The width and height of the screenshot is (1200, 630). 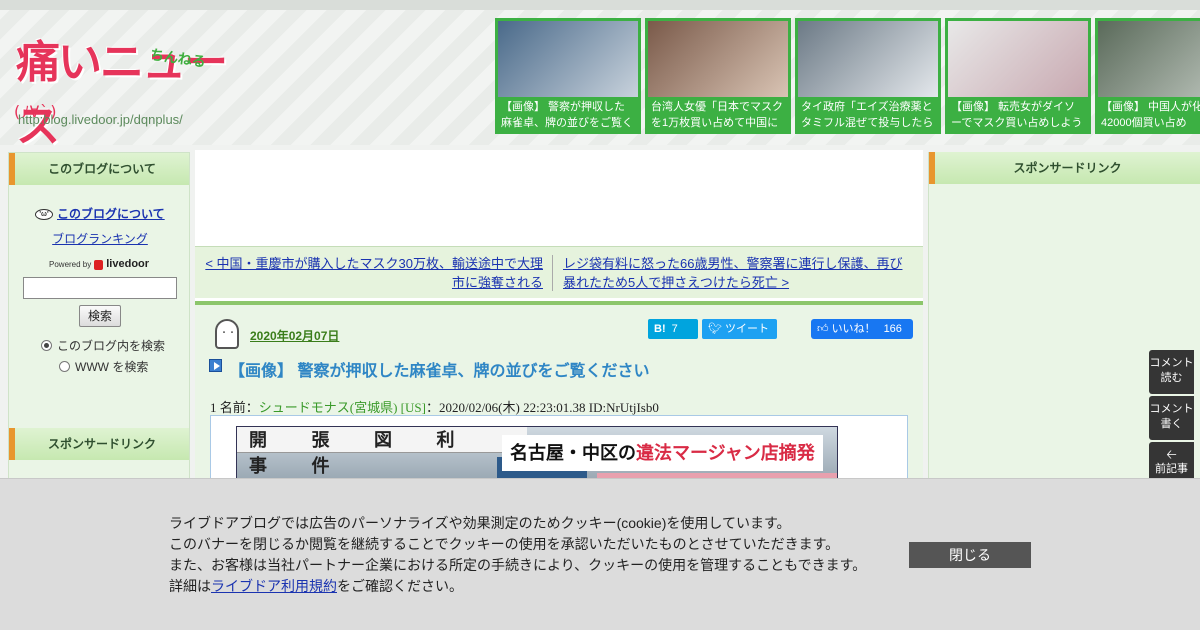 What do you see at coordinates (1064, 322) in the screenshot?
I see `right-sidebar: スポンサードリンク` at bounding box center [1064, 322].